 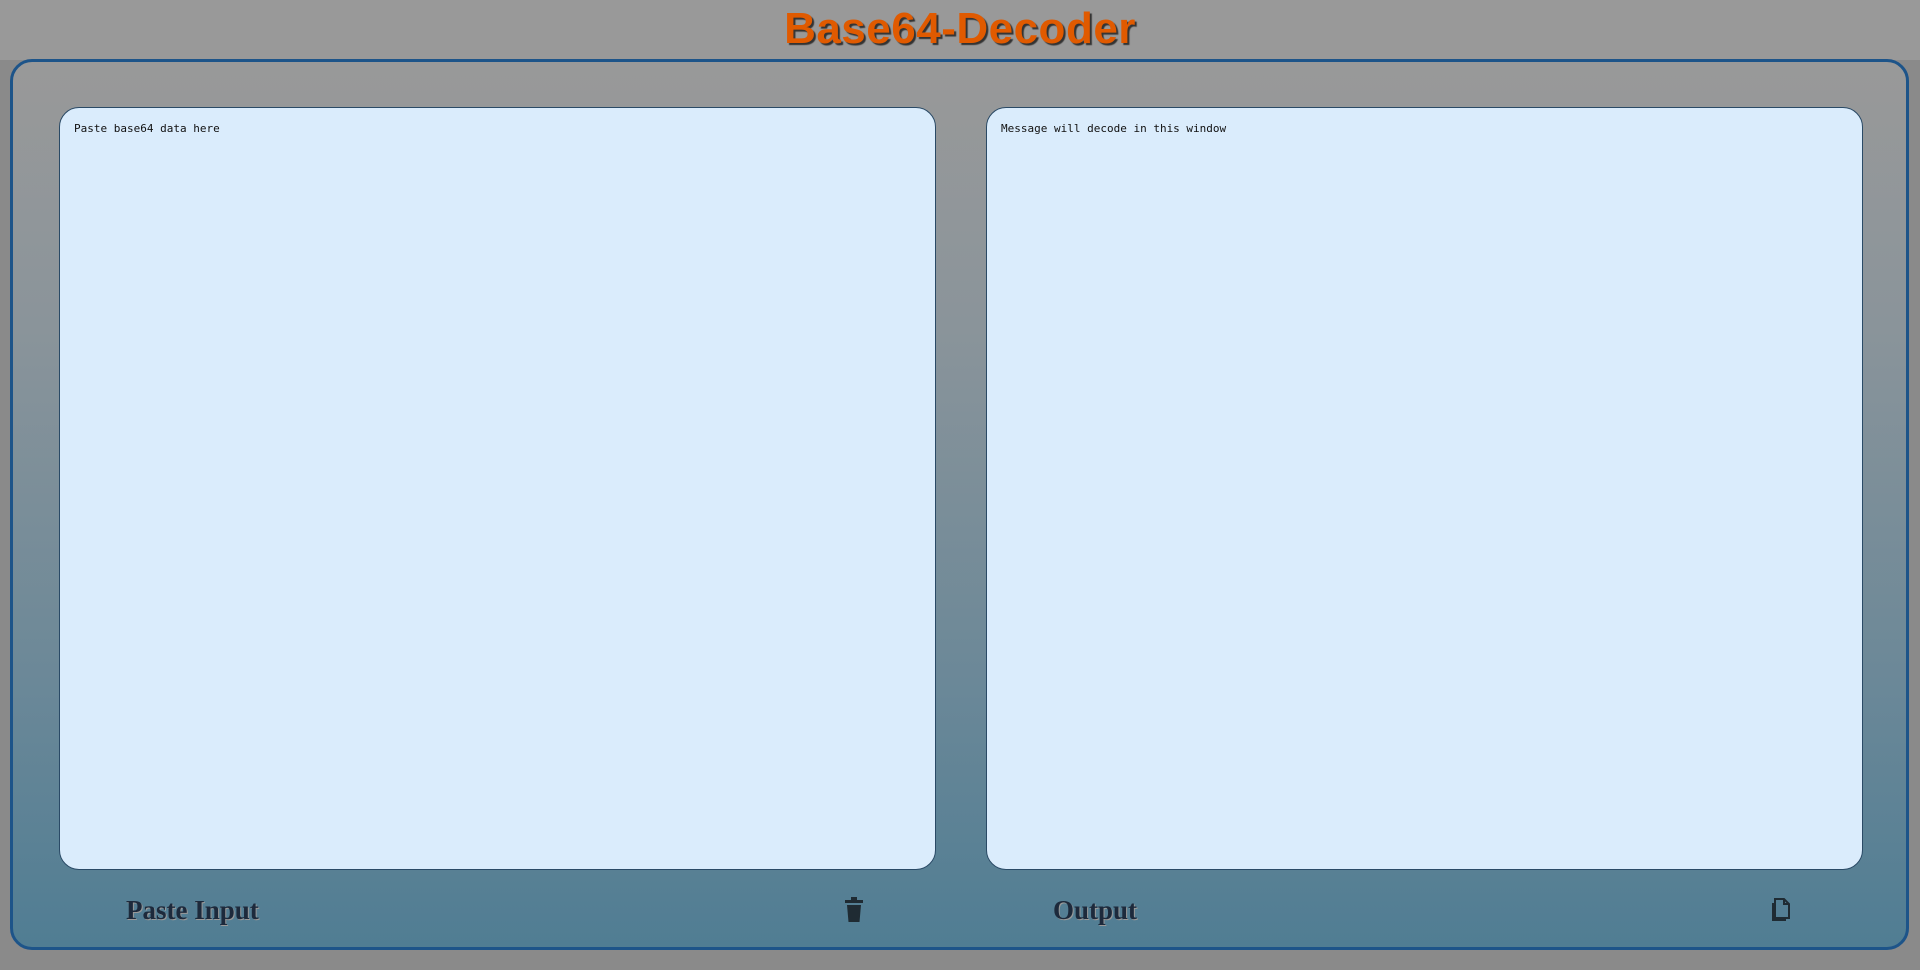 What do you see at coordinates (1095, 910) in the screenshot?
I see `output-label: Output` at bounding box center [1095, 910].